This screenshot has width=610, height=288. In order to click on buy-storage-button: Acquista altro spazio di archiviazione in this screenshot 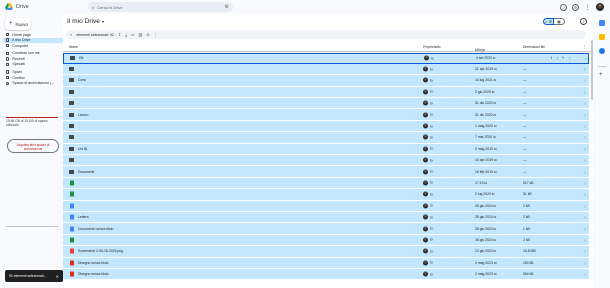, I will do `click(33, 146)`.